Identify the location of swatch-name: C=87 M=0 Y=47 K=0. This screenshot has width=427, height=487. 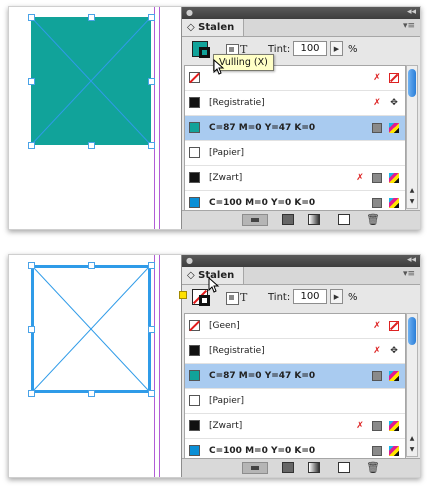
(262, 376).